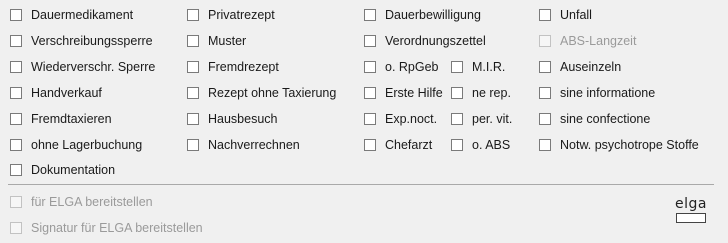 This screenshot has height=243, width=728. I want to click on checkbox-dokumentation: Dokumentation, so click(62, 170).